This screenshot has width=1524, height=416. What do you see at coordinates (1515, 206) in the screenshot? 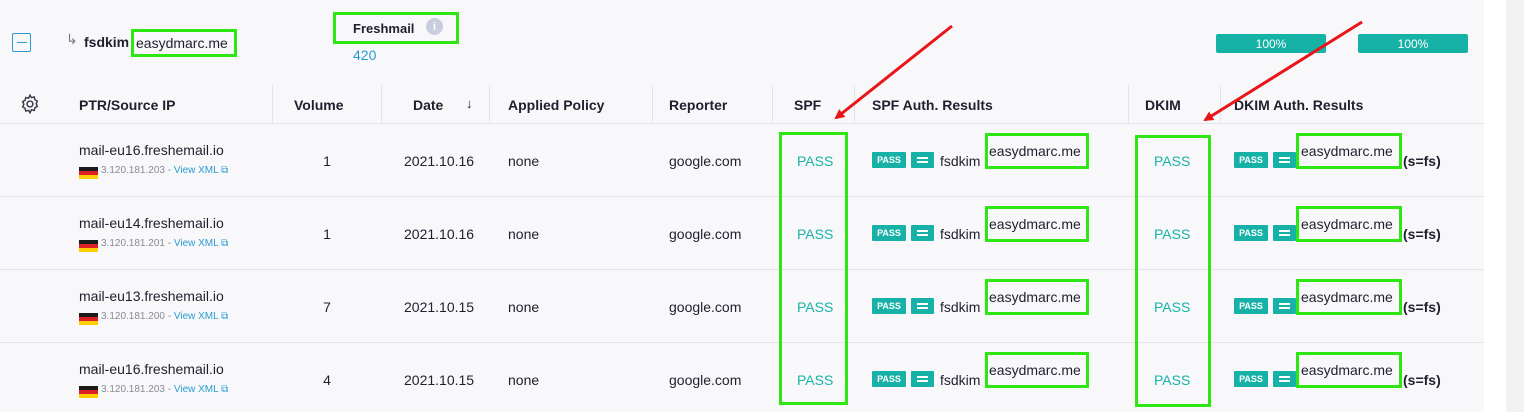
I see `scrollbar-track` at bounding box center [1515, 206].